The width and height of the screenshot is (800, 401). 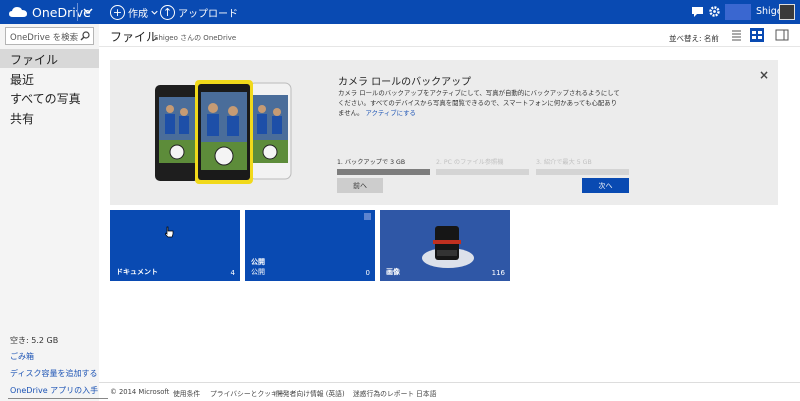 What do you see at coordinates (49, 78) in the screenshot?
I see `sidebar-item-recent: 最近` at bounding box center [49, 78].